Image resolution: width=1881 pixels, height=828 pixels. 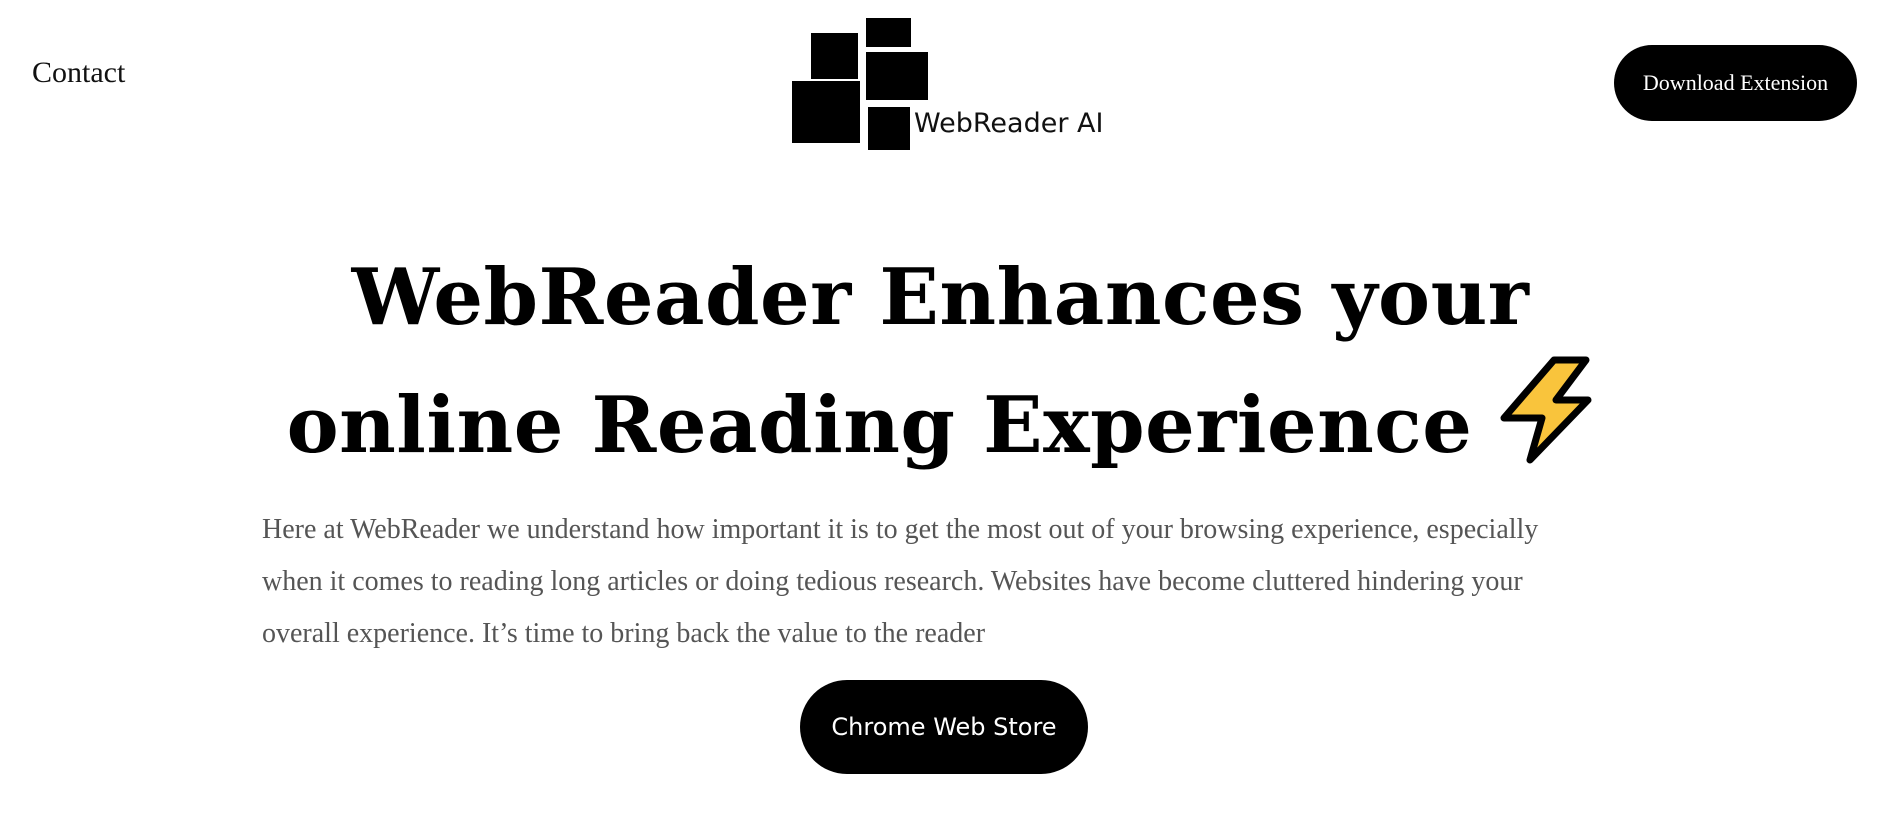 What do you see at coordinates (947, 84) in the screenshot?
I see `logo: WebReader AI` at bounding box center [947, 84].